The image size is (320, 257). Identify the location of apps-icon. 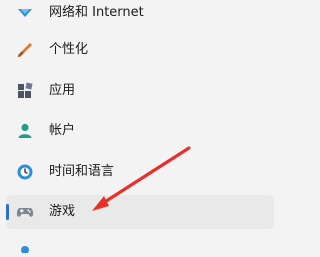
(25, 91).